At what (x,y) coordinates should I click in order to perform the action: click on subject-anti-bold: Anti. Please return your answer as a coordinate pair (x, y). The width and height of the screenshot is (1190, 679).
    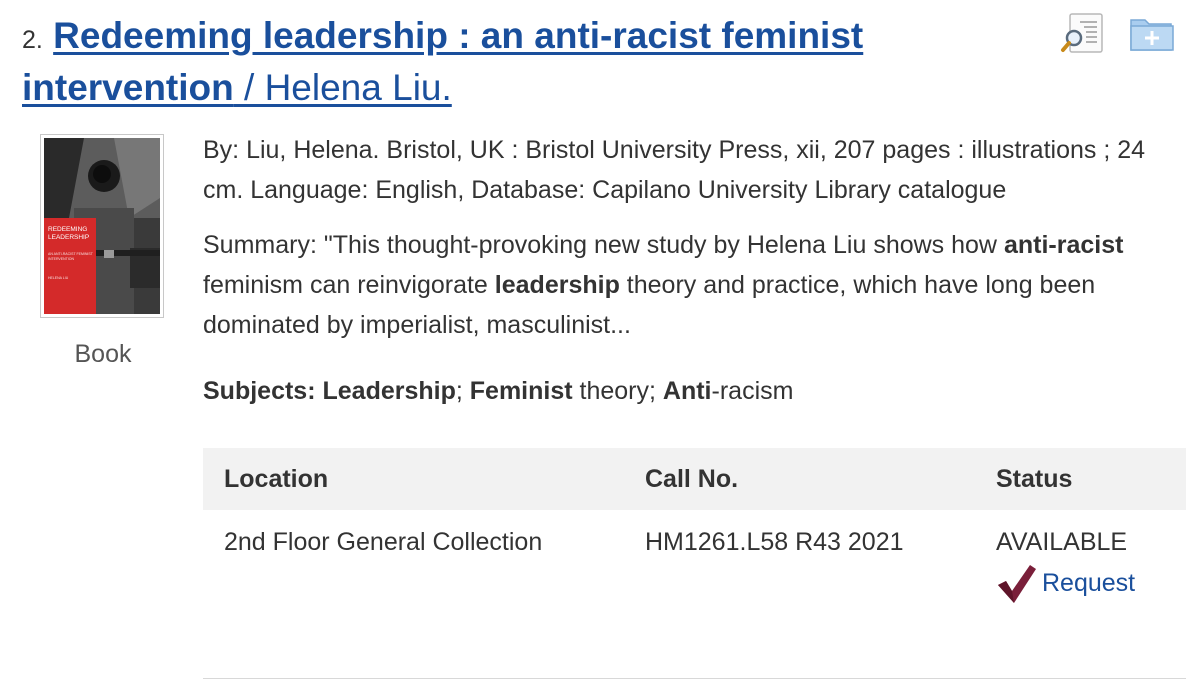
    Looking at the image, I should click on (687, 391).